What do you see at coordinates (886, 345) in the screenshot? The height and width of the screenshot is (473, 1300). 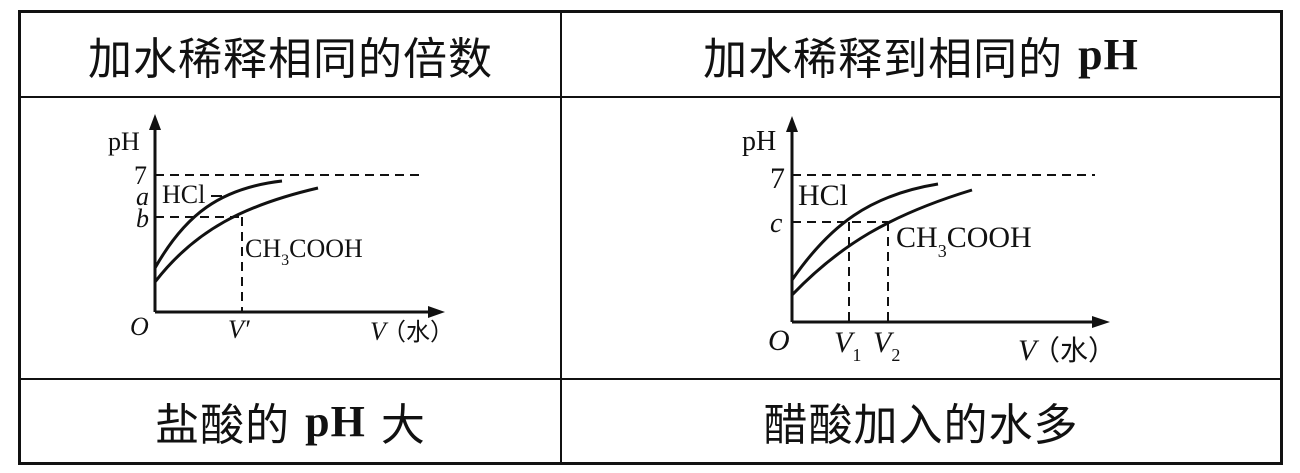 I see `x-tick-v2: V2` at bounding box center [886, 345].